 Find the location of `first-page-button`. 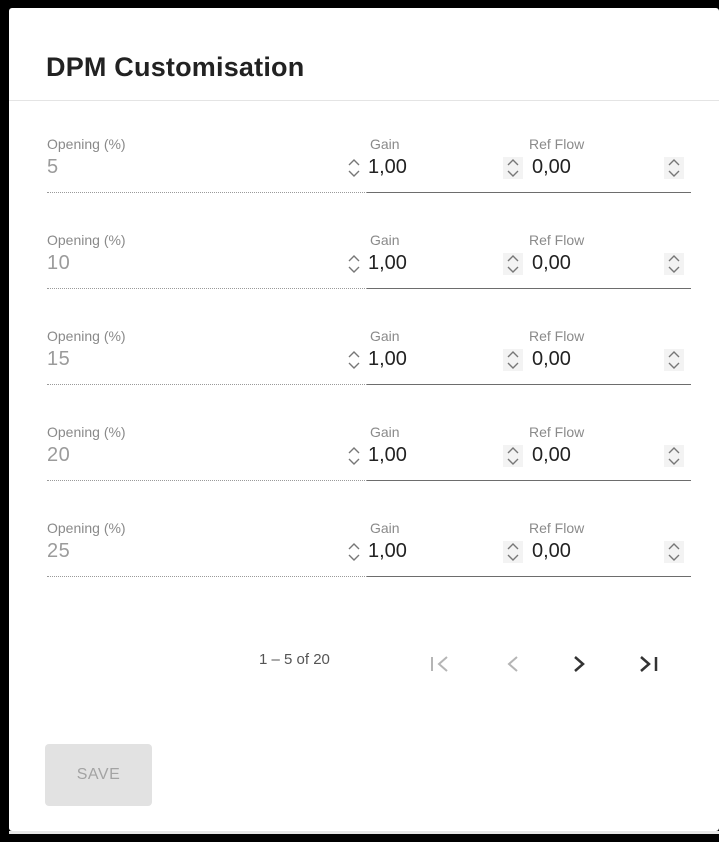

first-page-button is located at coordinates (441, 664).